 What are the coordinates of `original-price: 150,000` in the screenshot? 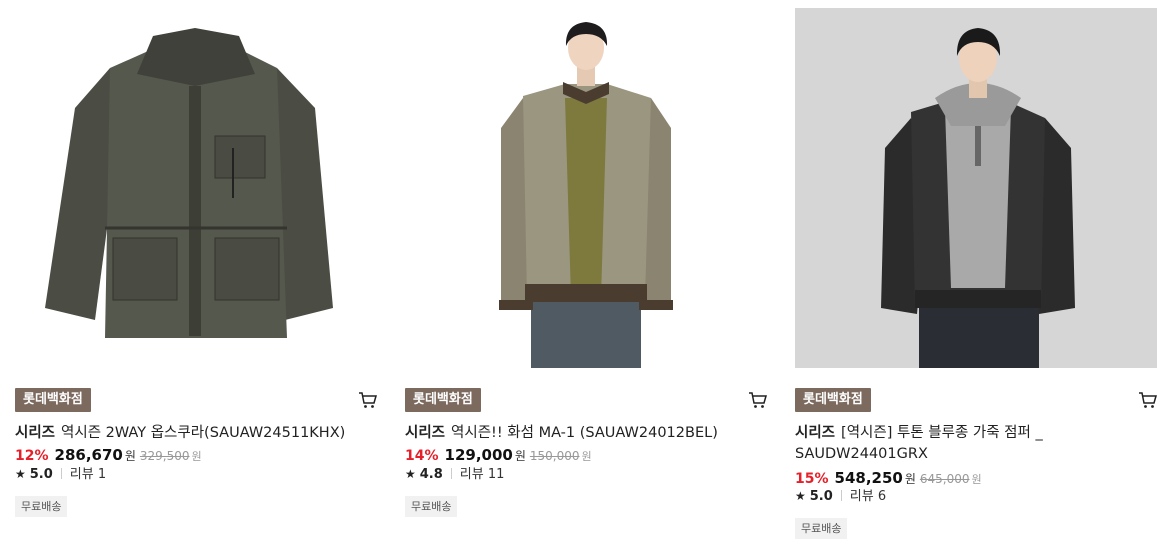 It's located at (554, 456).